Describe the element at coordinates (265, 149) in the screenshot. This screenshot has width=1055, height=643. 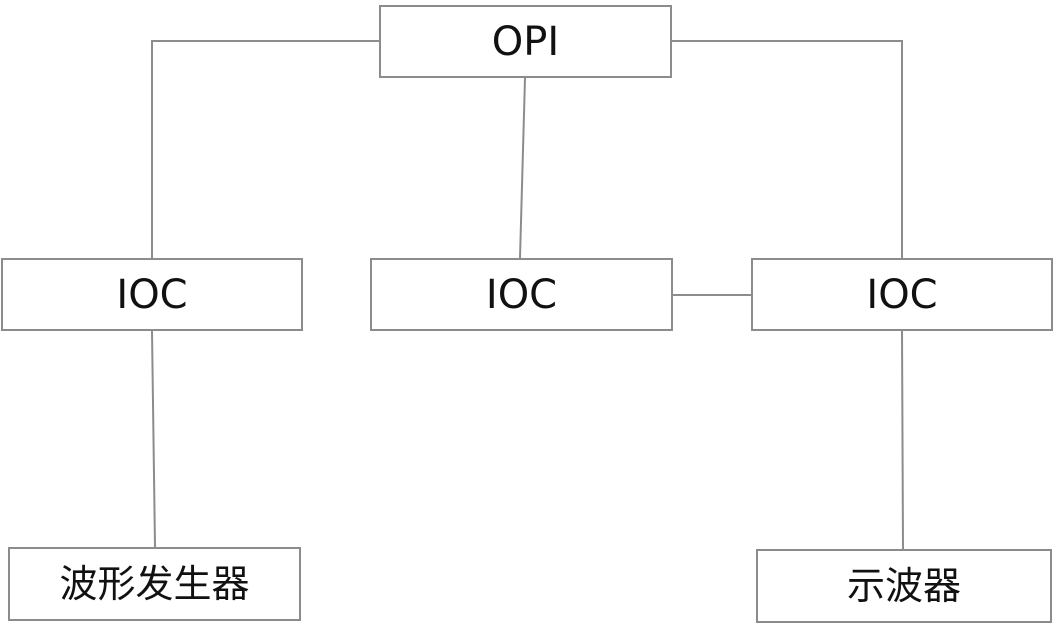
I see `edge-opi-ioc-left` at that location.